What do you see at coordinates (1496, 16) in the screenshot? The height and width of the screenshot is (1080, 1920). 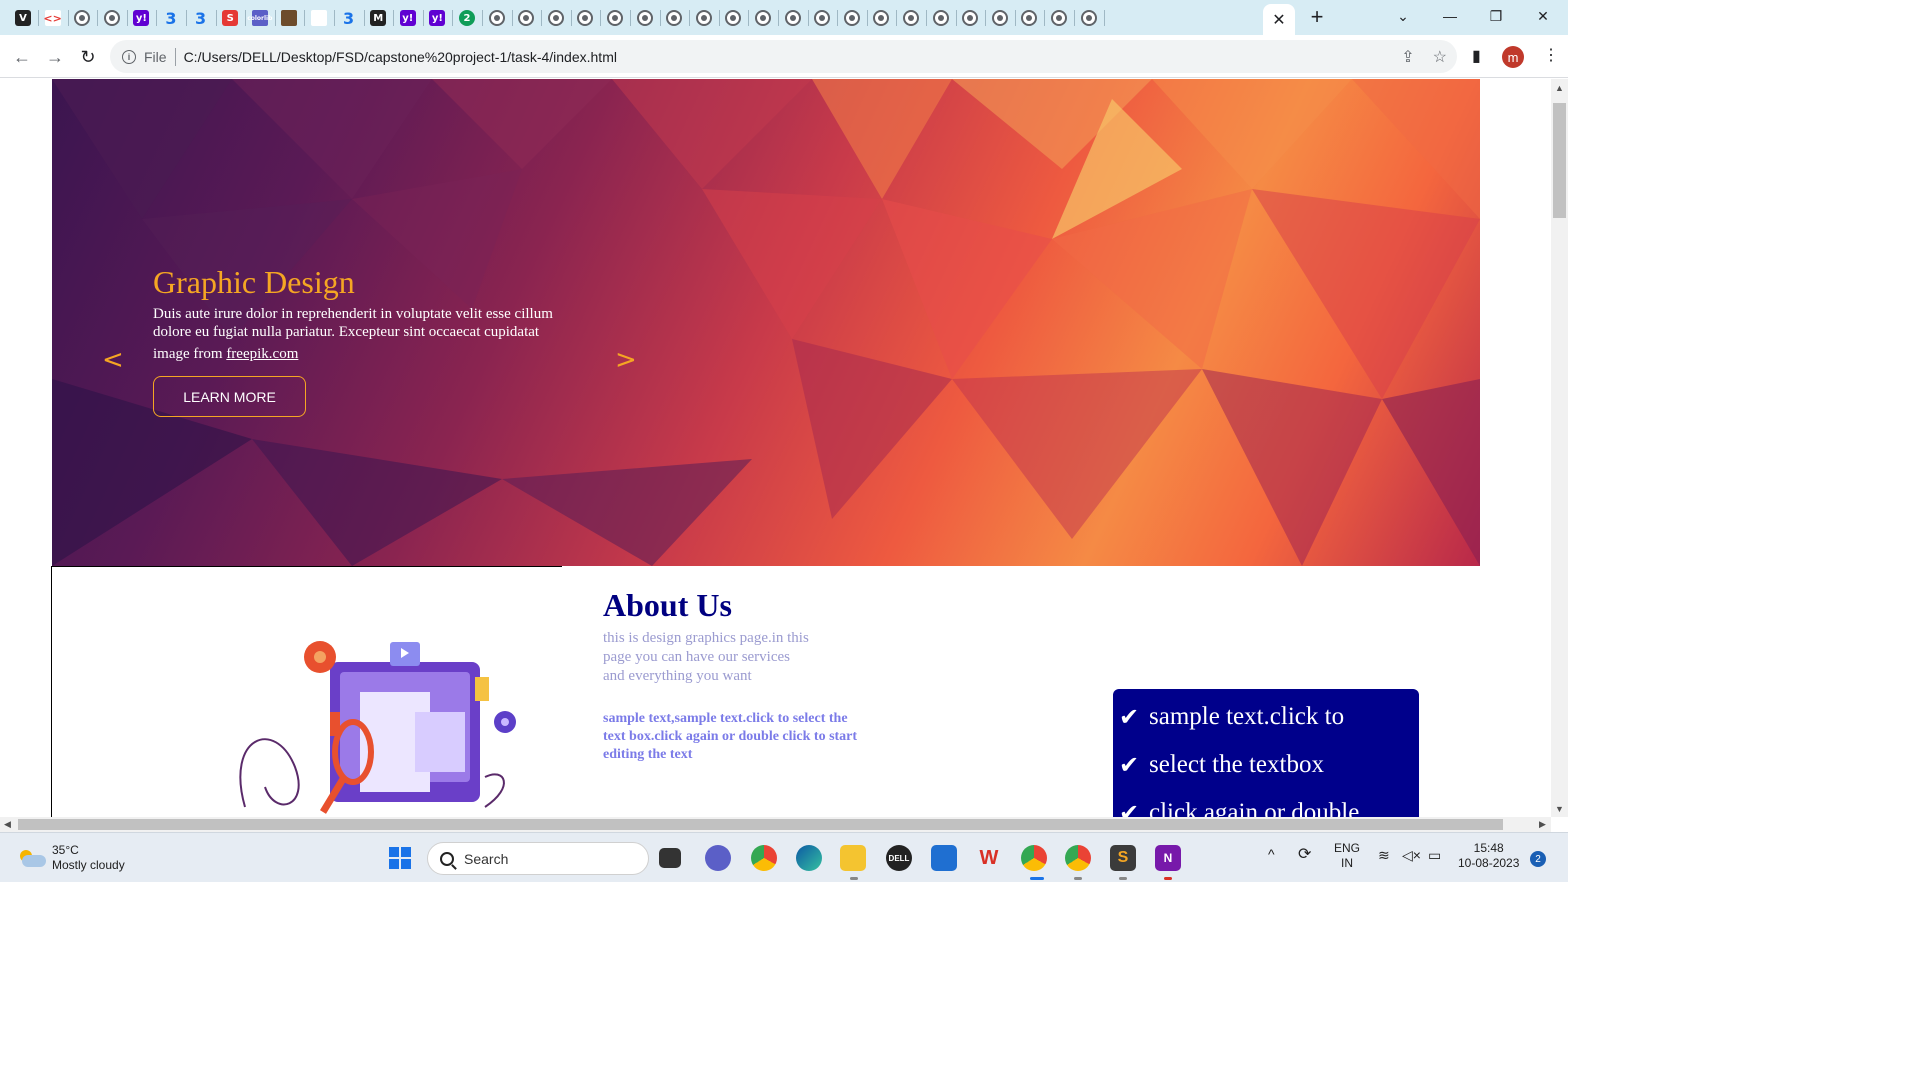 I see `restore-button: ❐` at bounding box center [1496, 16].